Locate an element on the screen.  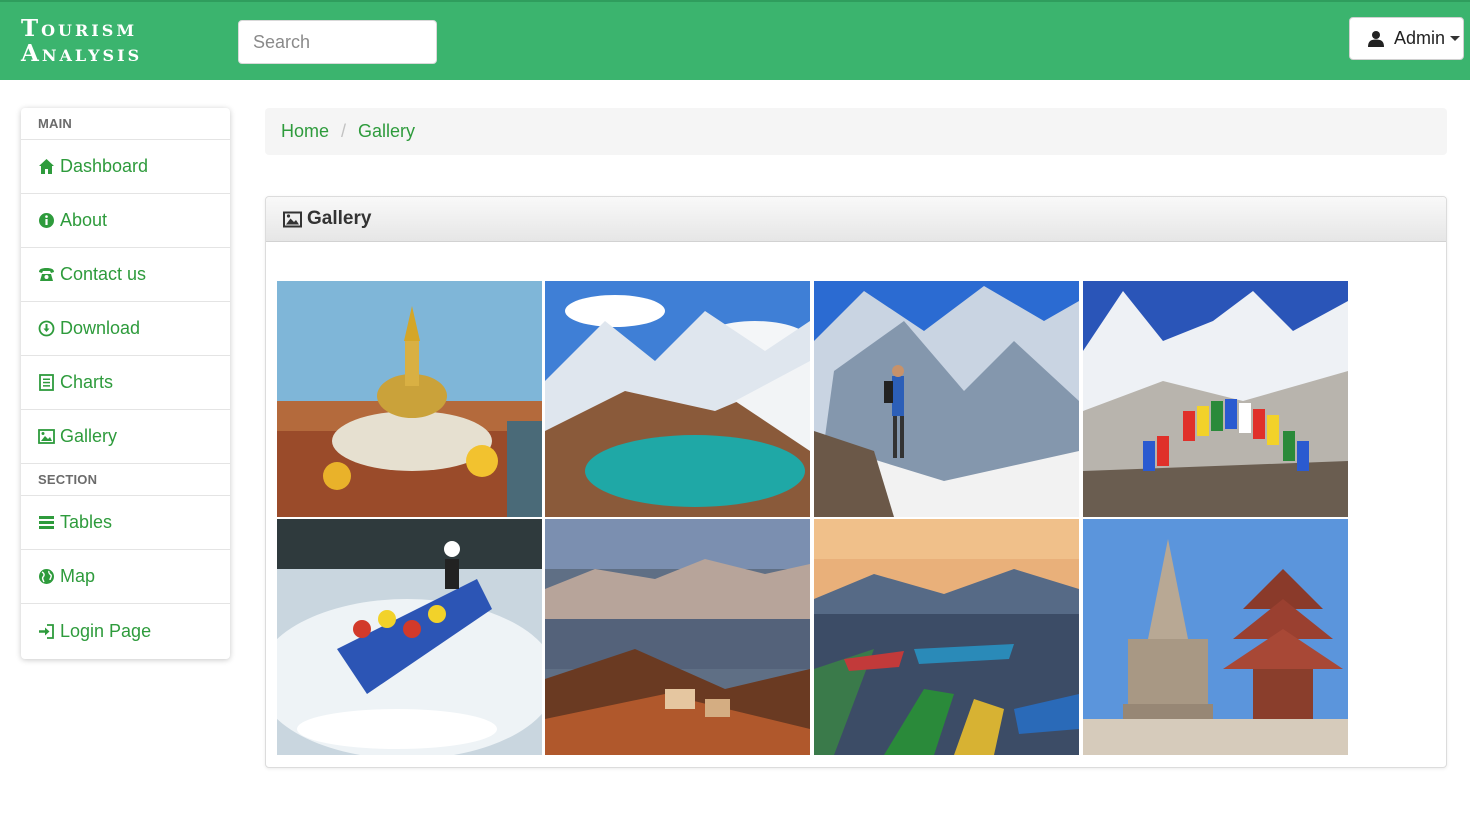
sidebar-item-contact: Contact us is located at coordinates (125, 275).